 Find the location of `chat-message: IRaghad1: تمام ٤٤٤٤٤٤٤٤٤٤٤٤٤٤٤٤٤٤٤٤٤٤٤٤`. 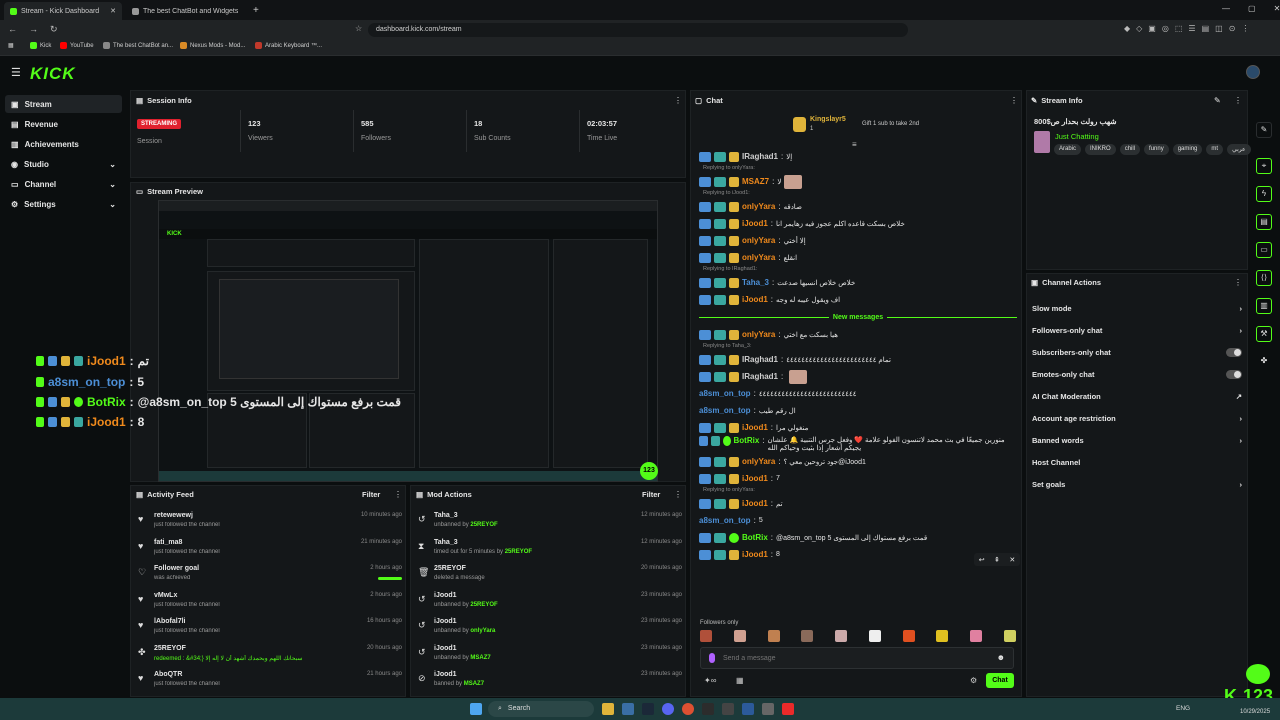

chat-message: IRaghad1: تمام ٤٤٤٤٤٤٤٤٤٤٤٤٤٤٤٤٤٤٤٤٤٤٤٤ is located at coordinates (858, 359).